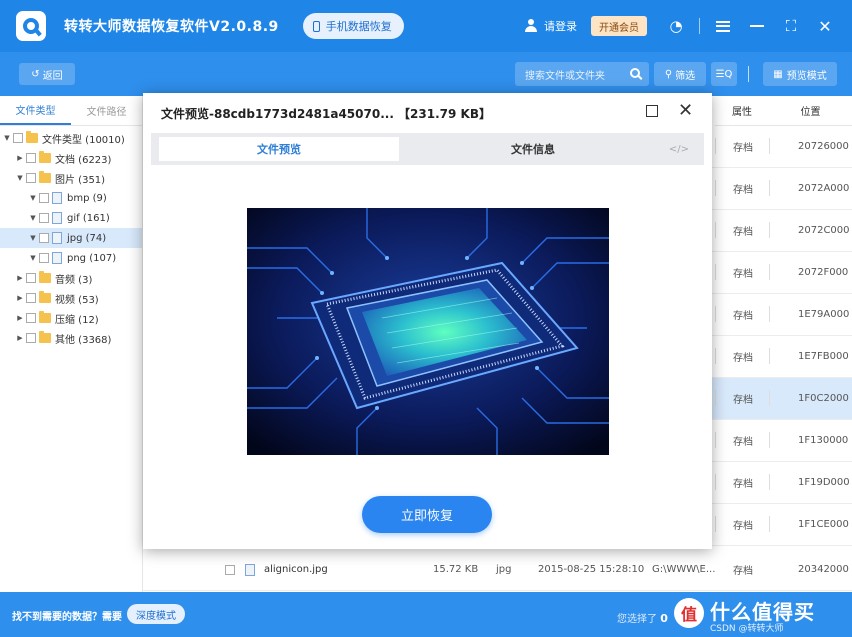 The width and height of the screenshot is (852, 637). I want to click on tree-item: ▶ 压缩 (12), so click(71, 318).